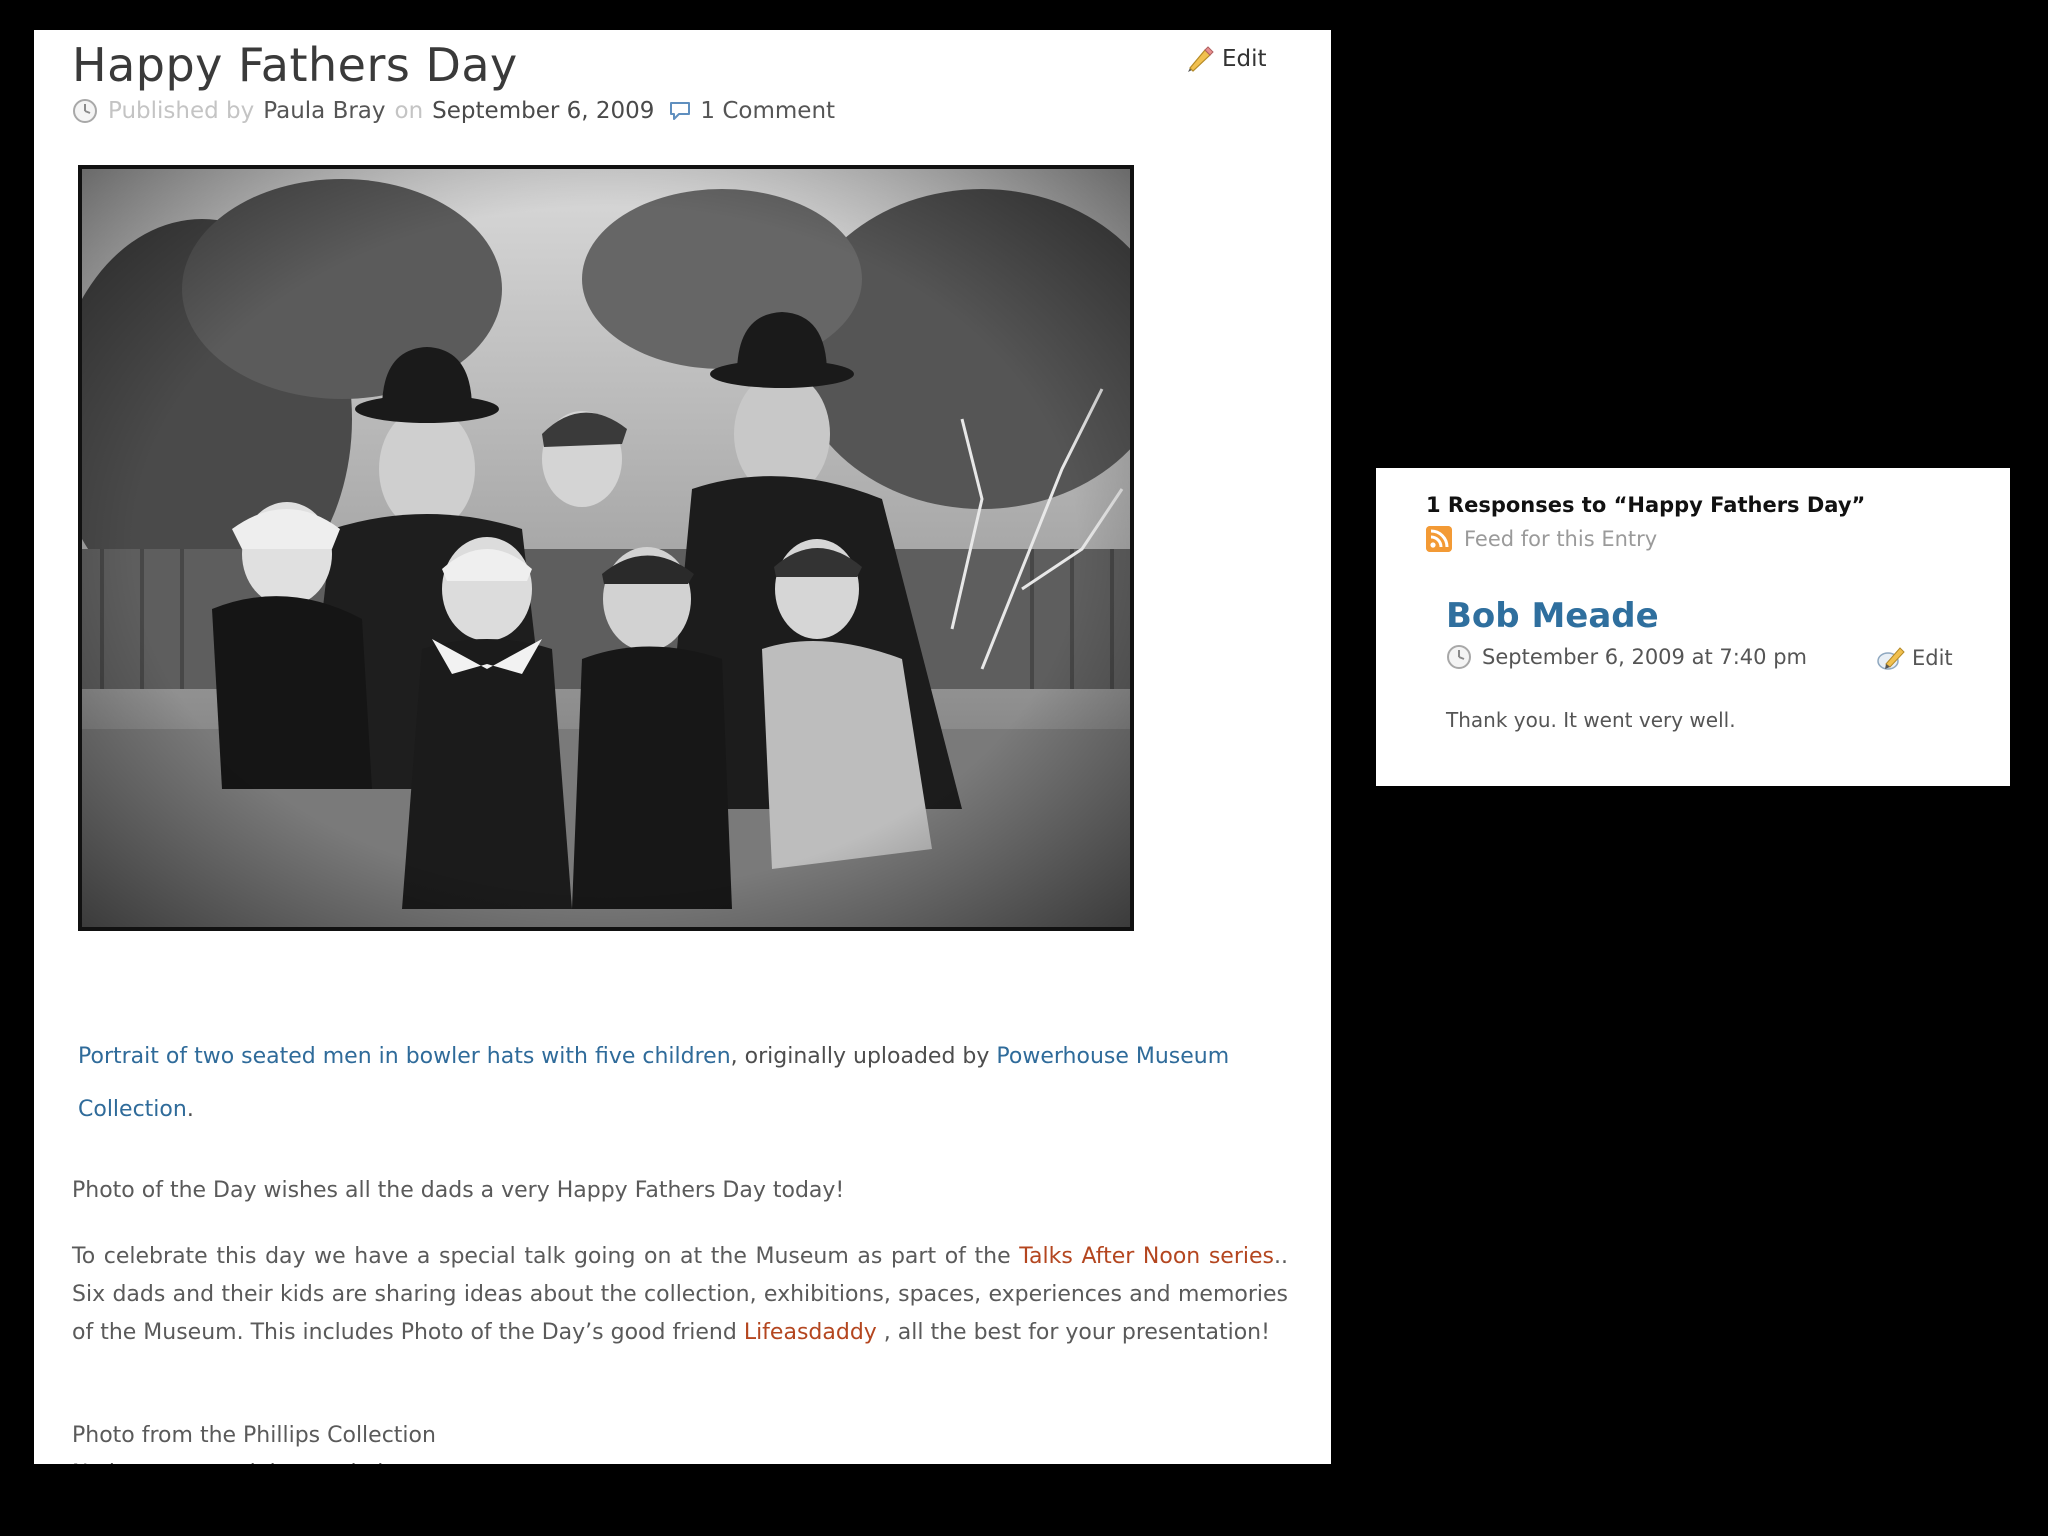 This screenshot has width=2048, height=1536. I want to click on post-edit-link: Edit, so click(1225, 59).